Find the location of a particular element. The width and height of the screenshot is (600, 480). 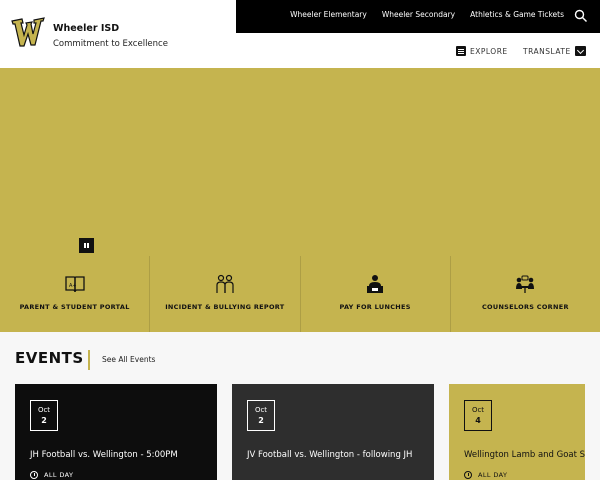

explore-label: EXPLORE is located at coordinates (489, 51).